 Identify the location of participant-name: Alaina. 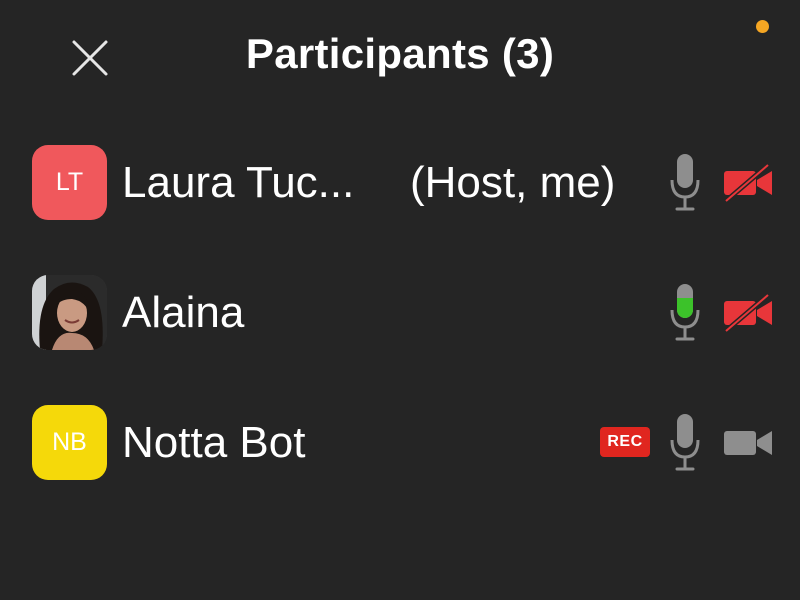
(183, 312).